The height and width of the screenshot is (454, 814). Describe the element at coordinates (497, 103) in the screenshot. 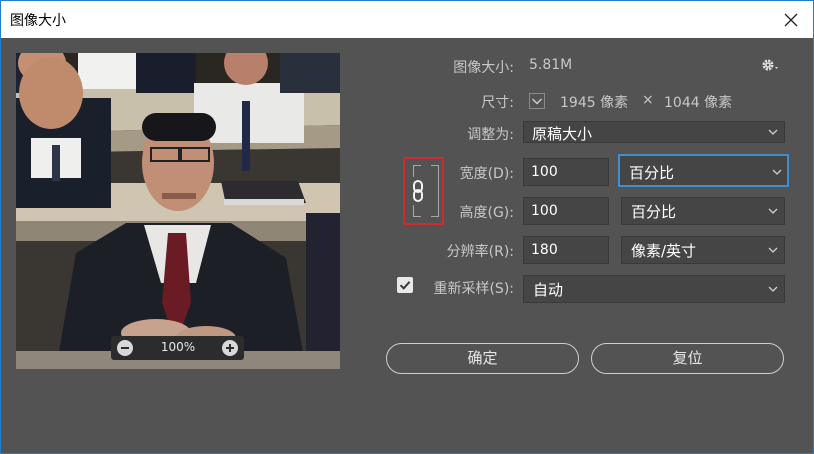

I see `dimensions-label: 尺寸:` at that location.